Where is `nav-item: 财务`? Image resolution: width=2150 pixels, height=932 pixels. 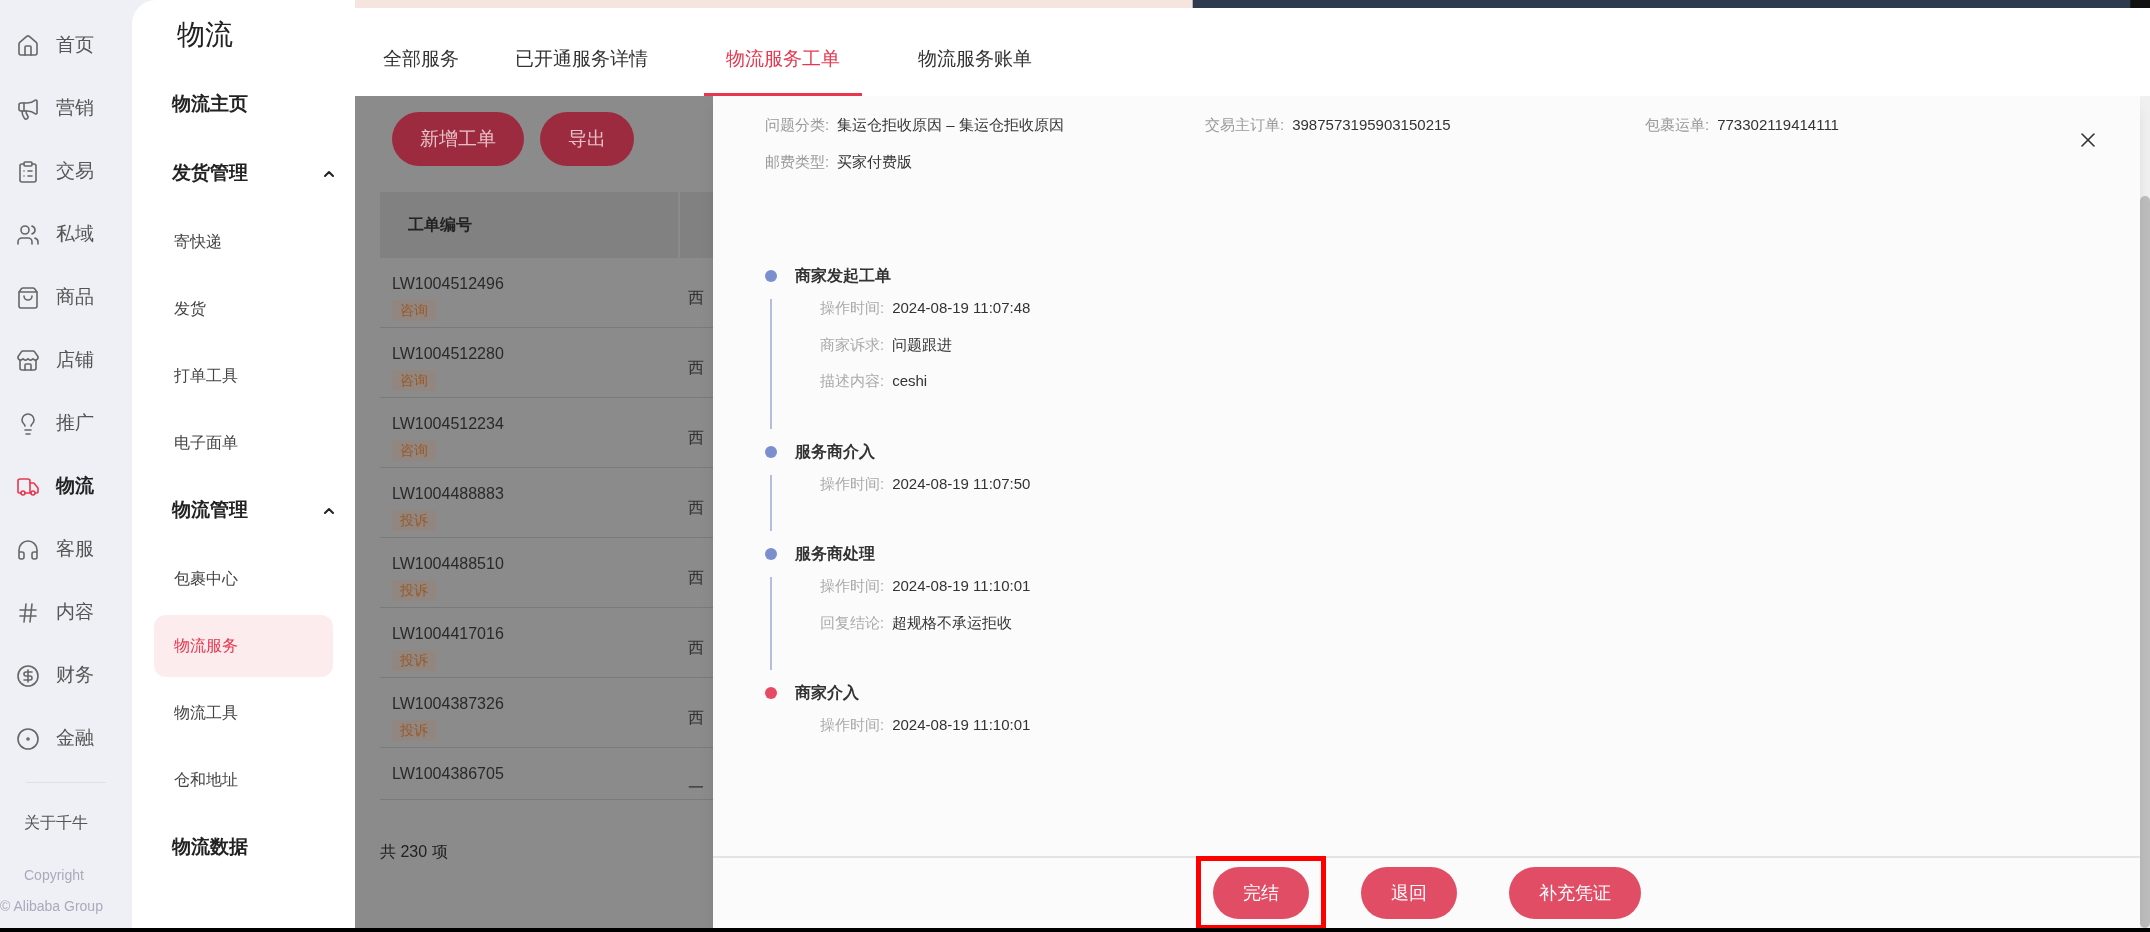
nav-item: 财务 is located at coordinates (66, 675).